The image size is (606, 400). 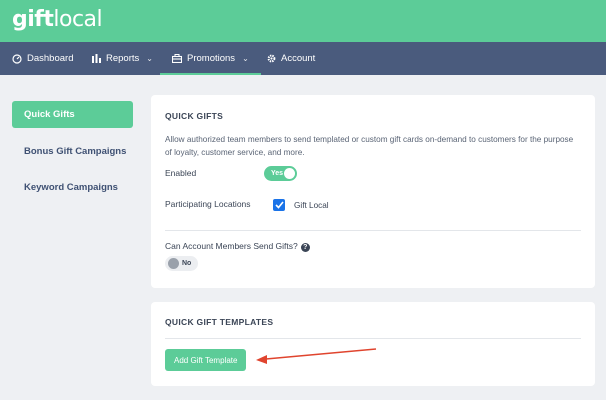 I want to click on toggle-value: Yes, so click(x=277, y=173).